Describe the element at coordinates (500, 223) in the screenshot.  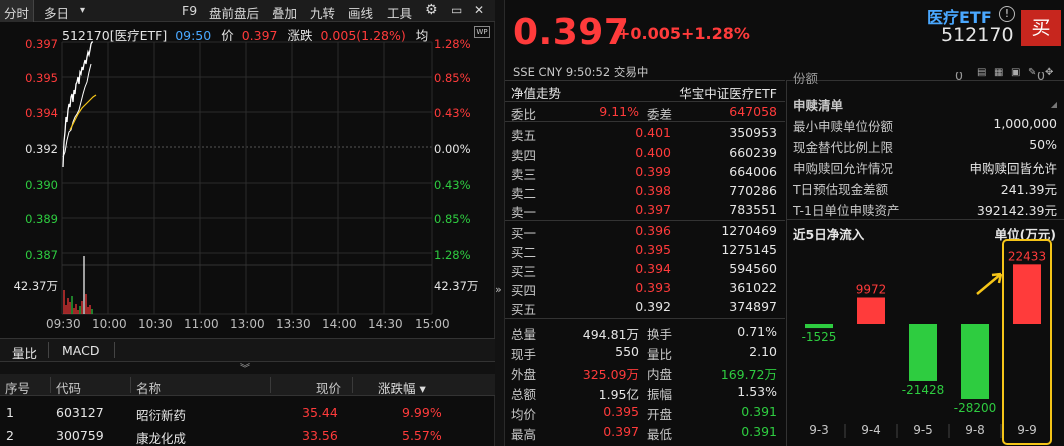
I see `panel-collapse-strip: »` at that location.